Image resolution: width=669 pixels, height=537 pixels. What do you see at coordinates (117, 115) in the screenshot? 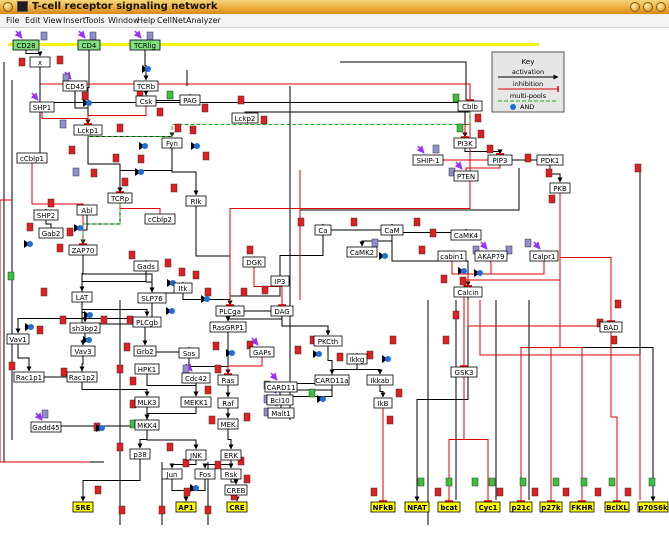
I see `edge-csk-lckp1` at bounding box center [117, 115].